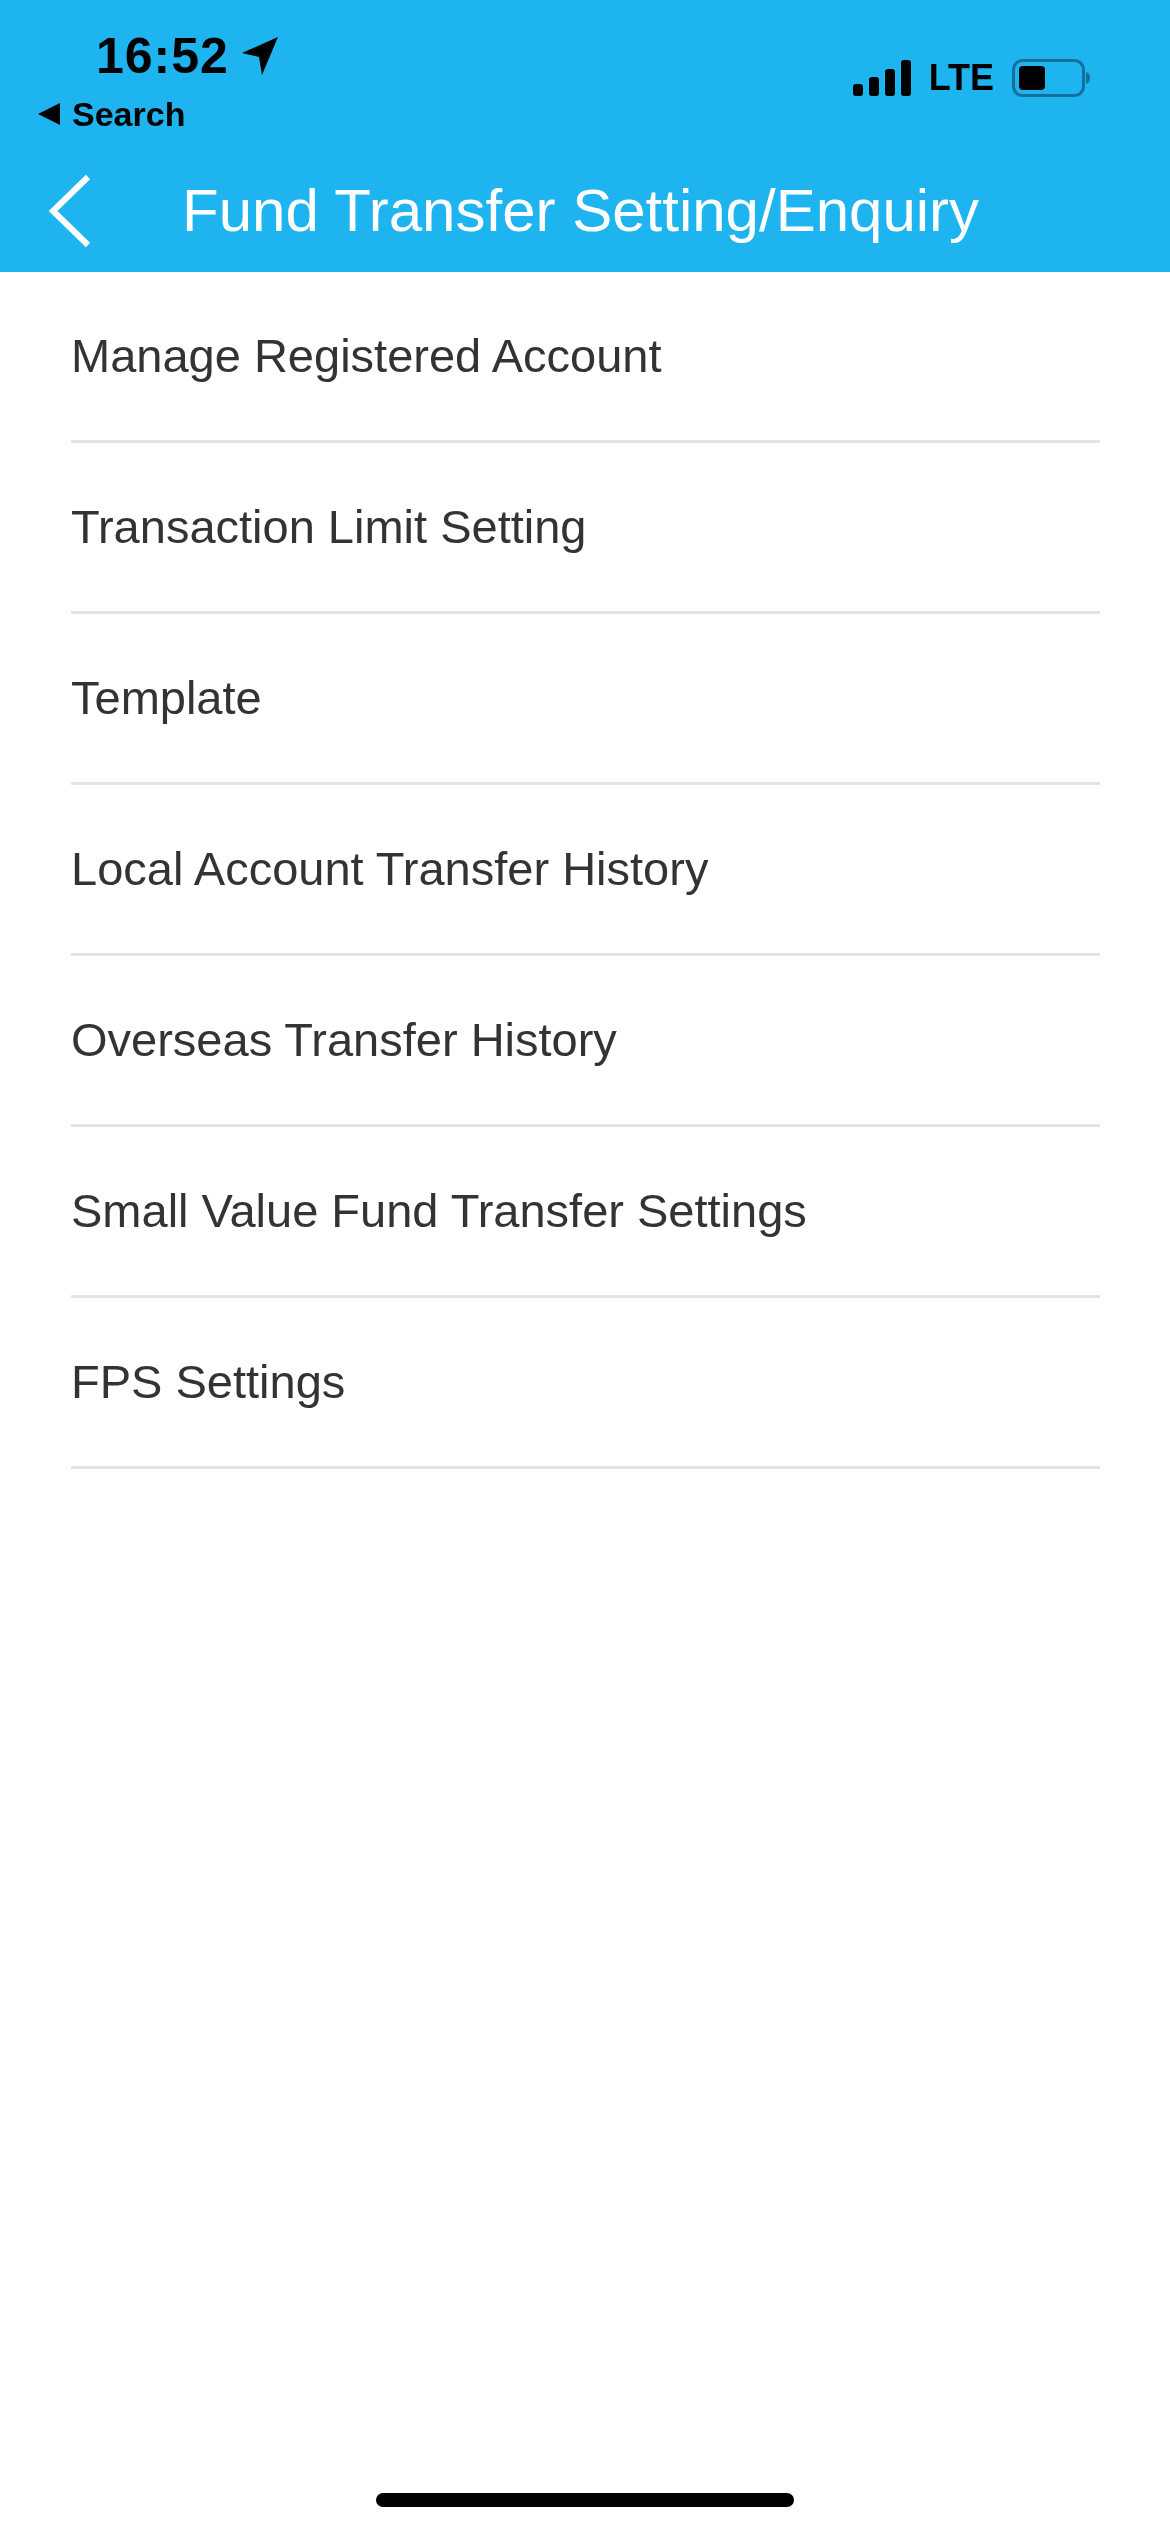 The width and height of the screenshot is (1170, 2532). Describe the element at coordinates (581, 211) in the screenshot. I see `screen-title: Fund Transfer Setting/Enquiry` at that location.